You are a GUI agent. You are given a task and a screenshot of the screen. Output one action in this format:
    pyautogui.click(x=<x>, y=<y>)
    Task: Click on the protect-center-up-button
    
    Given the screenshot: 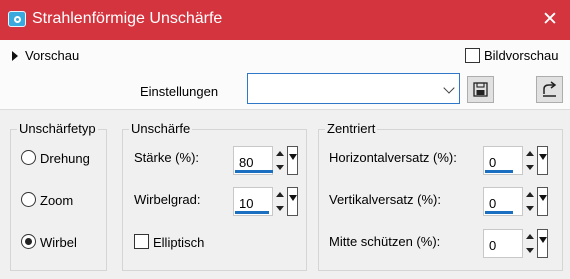 What is the action you would take?
    pyautogui.click(x=530, y=237)
    